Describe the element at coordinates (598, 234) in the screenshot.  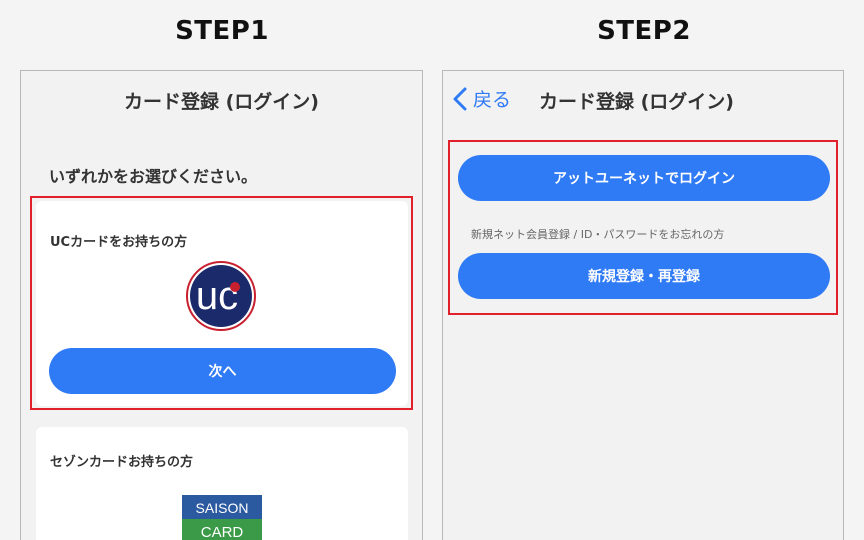
I see `register-note: 新規ネット会員登録 / ID・パスワードをお忘れの方` at that location.